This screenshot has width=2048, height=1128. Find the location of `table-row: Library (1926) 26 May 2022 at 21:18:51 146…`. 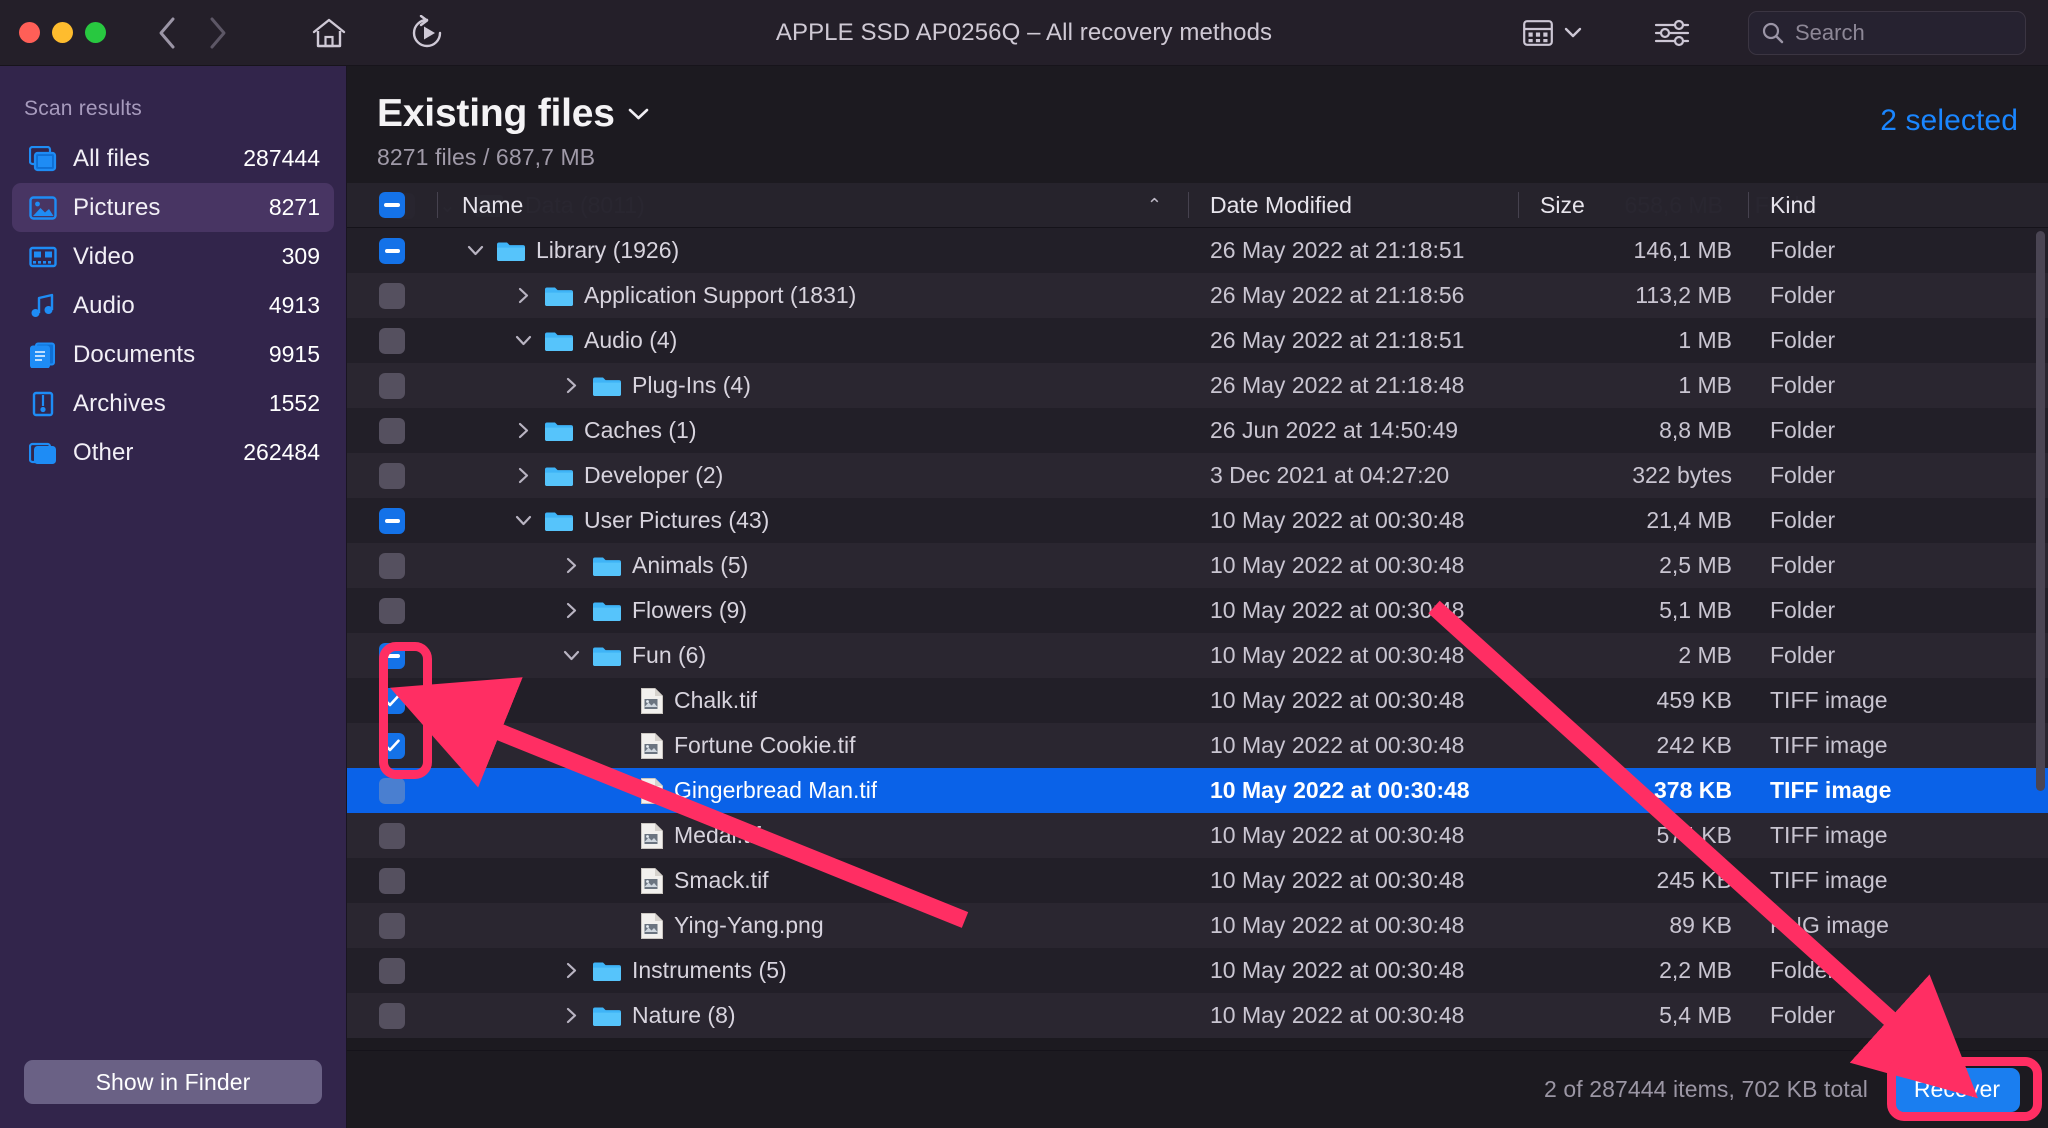

table-row: Library (1926) 26 May 2022 at 21:18:51 146… is located at coordinates (1197, 250).